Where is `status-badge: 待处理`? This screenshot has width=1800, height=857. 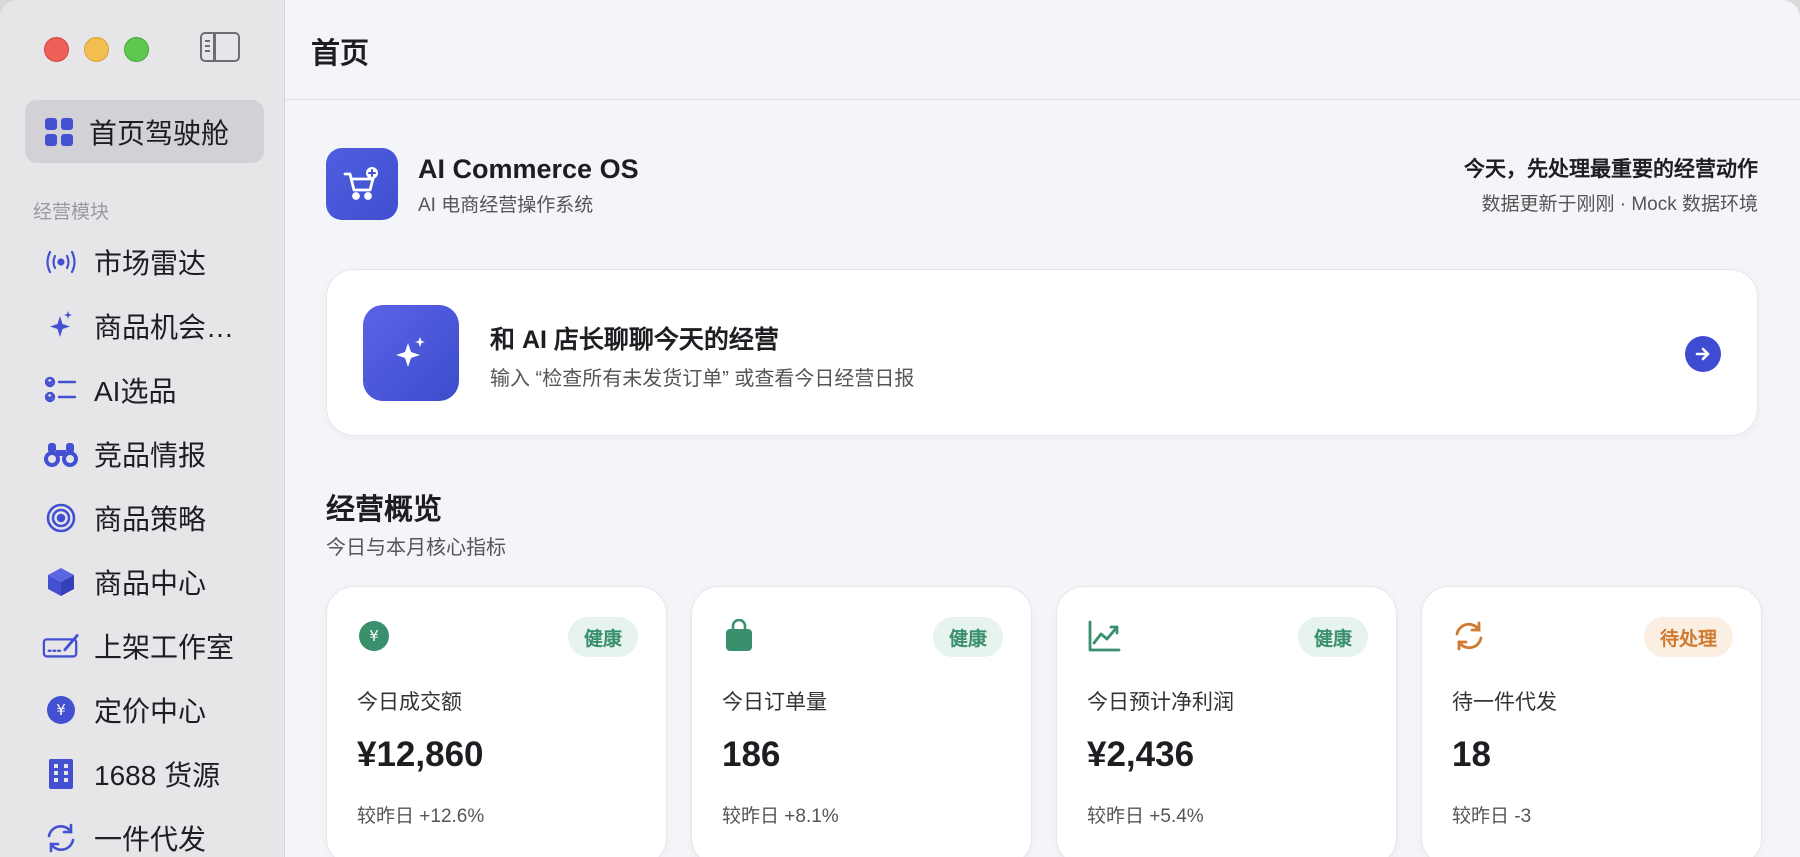
status-badge: 待处理 is located at coordinates (1688, 637).